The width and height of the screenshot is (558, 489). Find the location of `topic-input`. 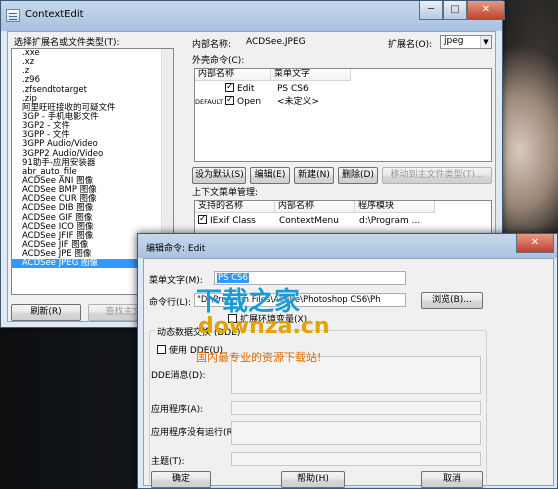

topic-input is located at coordinates (356, 459).